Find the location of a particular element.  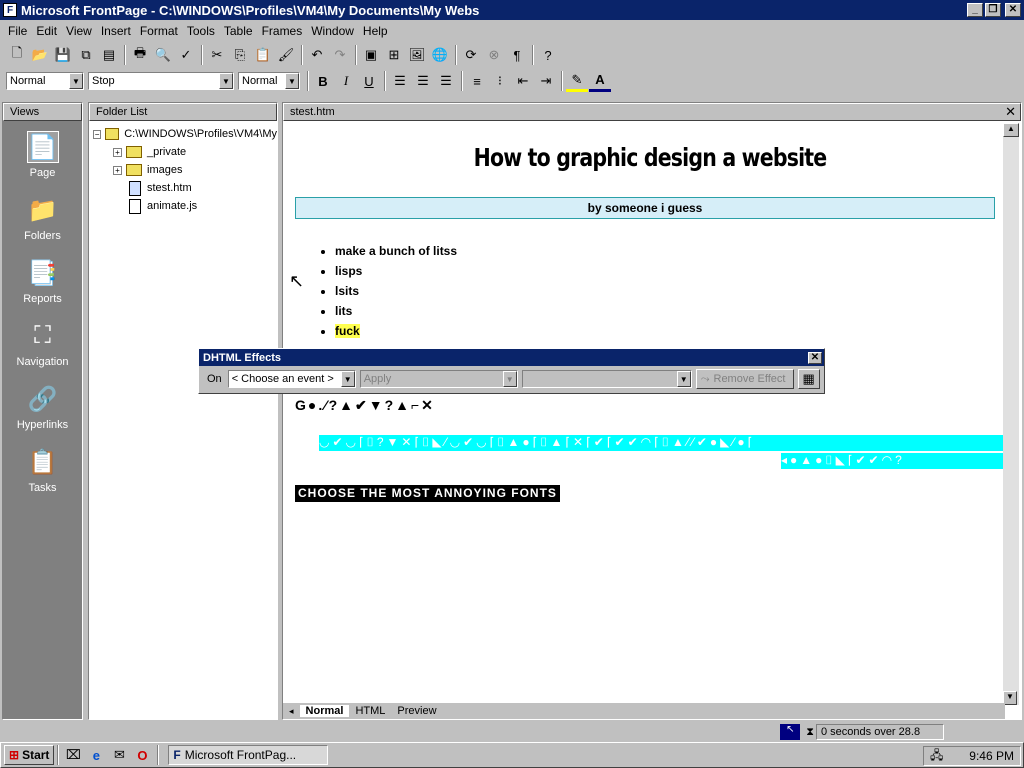

frontpage-app-icon: F is located at coordinates (10, 10).